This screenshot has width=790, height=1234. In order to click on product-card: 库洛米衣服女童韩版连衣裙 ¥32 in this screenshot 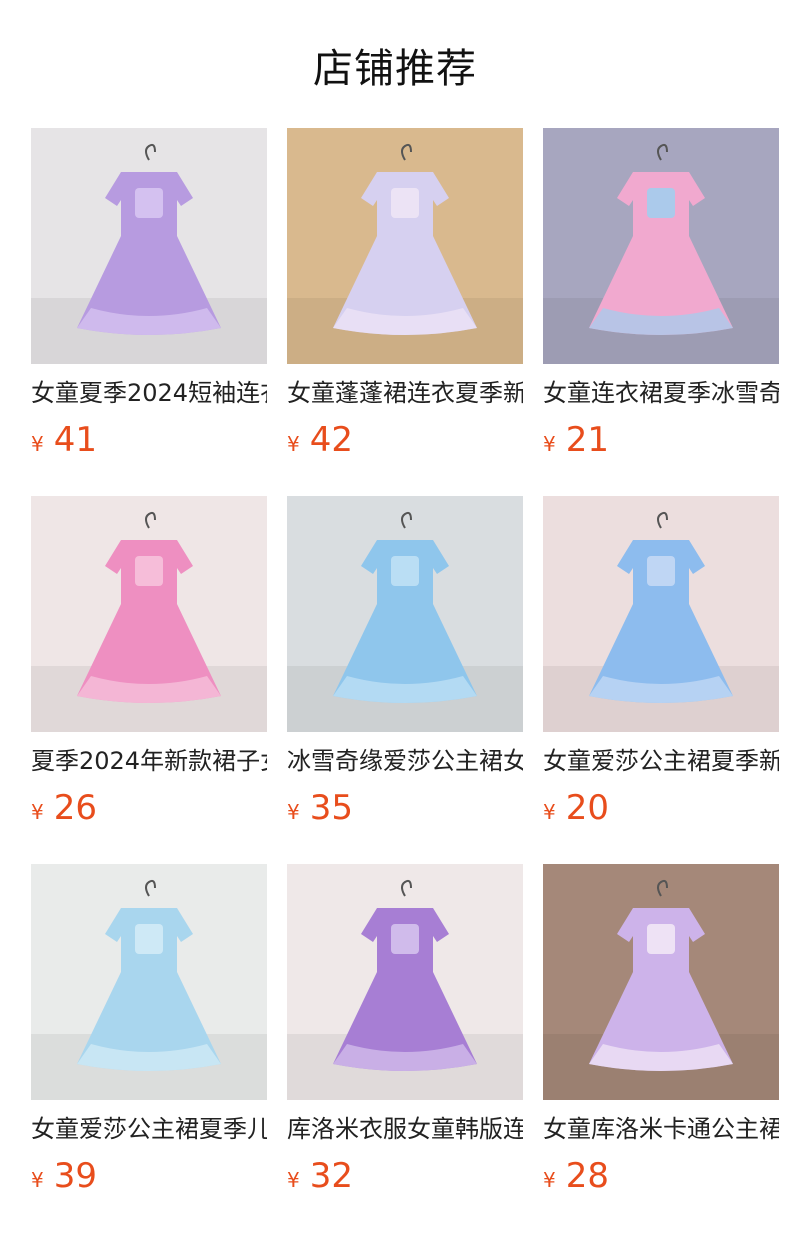, I will do `click(405, 1048)`.